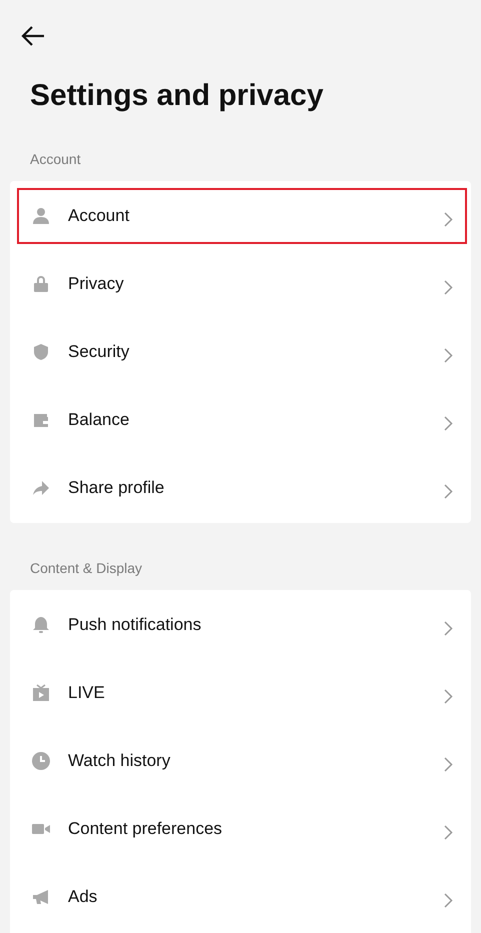  What do you see at coordinates (41, 284) in the screenshot?
I see `lock-icon` at bounding box center [41, 284].